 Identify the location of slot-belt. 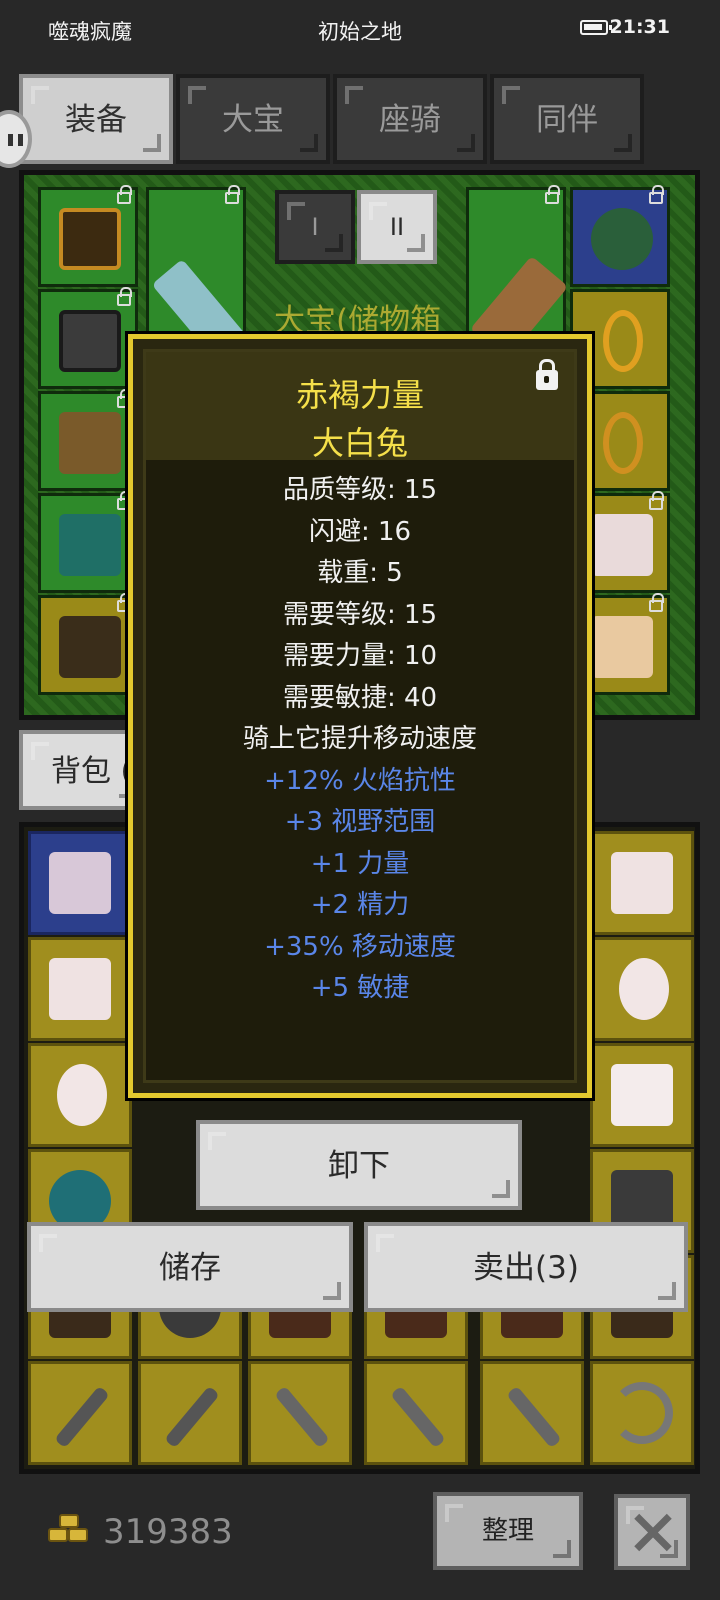
(88, 644).